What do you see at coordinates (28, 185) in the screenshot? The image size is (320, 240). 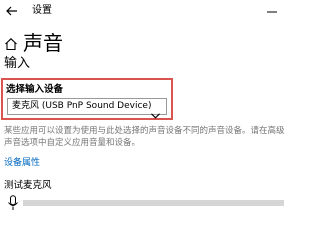 I see `test-microphone-label: 测试麦克风` at bounding box center [28, 185].